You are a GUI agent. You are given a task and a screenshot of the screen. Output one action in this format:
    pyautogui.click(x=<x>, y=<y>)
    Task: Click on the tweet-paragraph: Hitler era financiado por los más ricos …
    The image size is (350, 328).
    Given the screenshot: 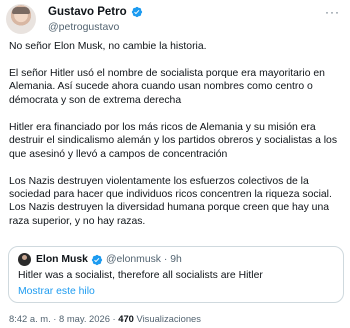 What is the action you would take?
    pyautogui.click(x=173, y=140)
    